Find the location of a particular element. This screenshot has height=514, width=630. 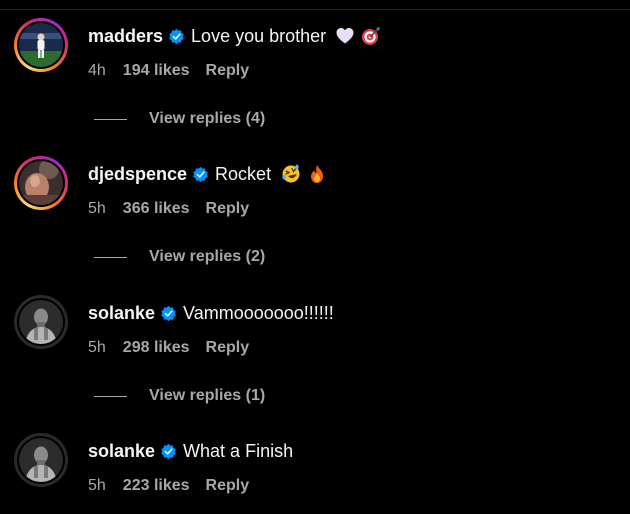

comment-text: Vammooooooo!!!!!! is located at coordinates (258, 312).